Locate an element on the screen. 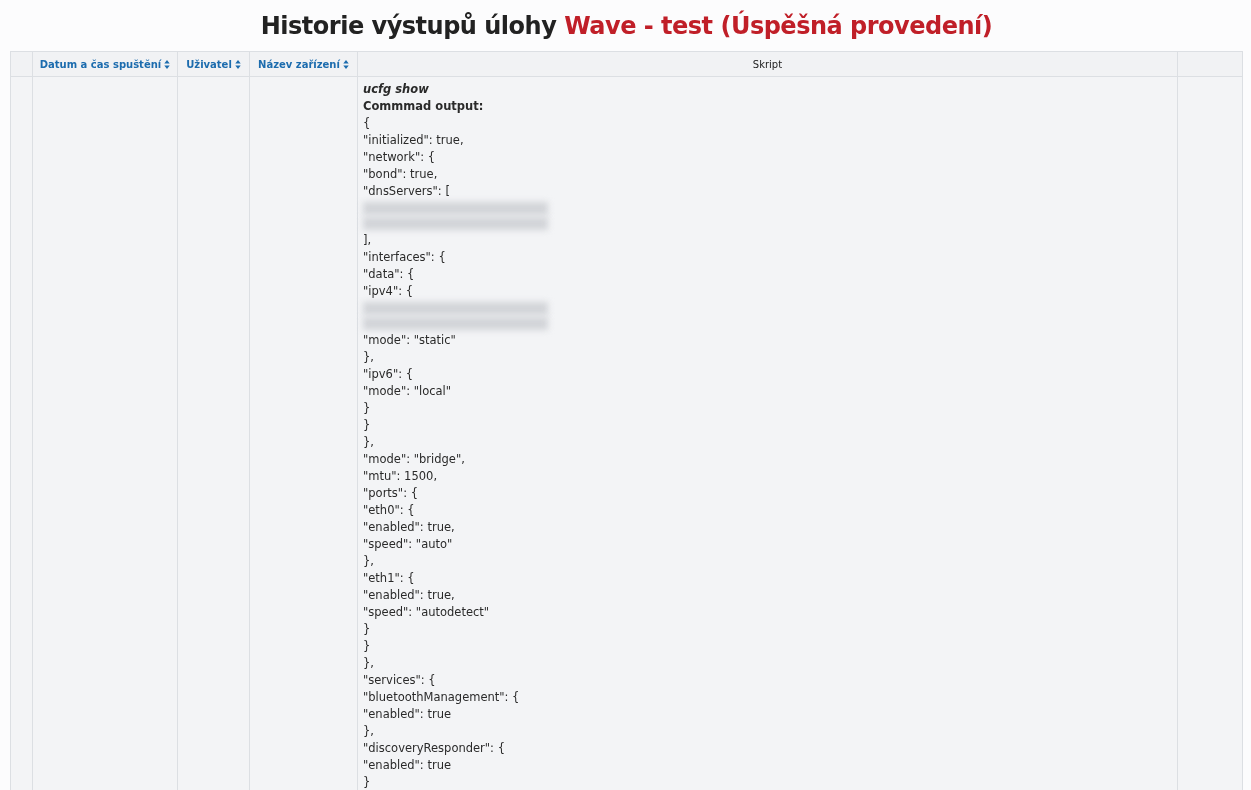  sort-header: Datum a čas spuštění is located at coordinates (105, 64).